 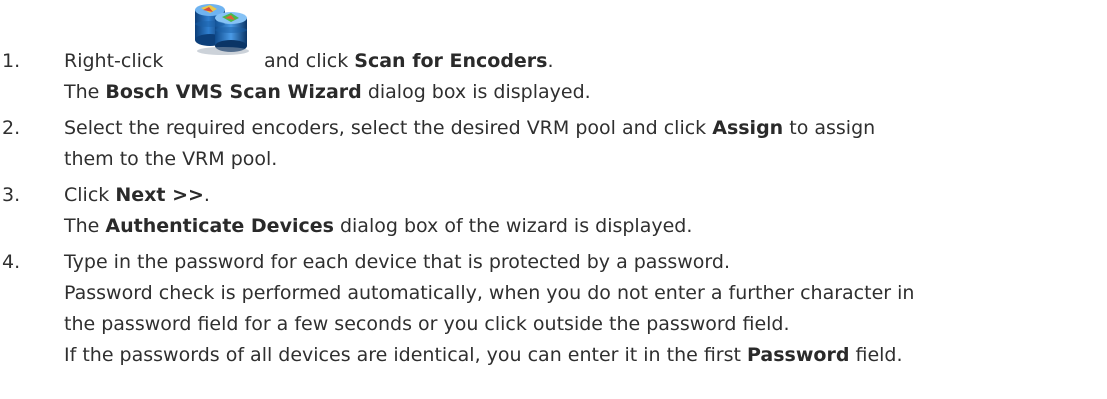 What do you see at coordinates (829, 128) in the screenshot?
I see `text: to assign` at bounding box center [829, 128].